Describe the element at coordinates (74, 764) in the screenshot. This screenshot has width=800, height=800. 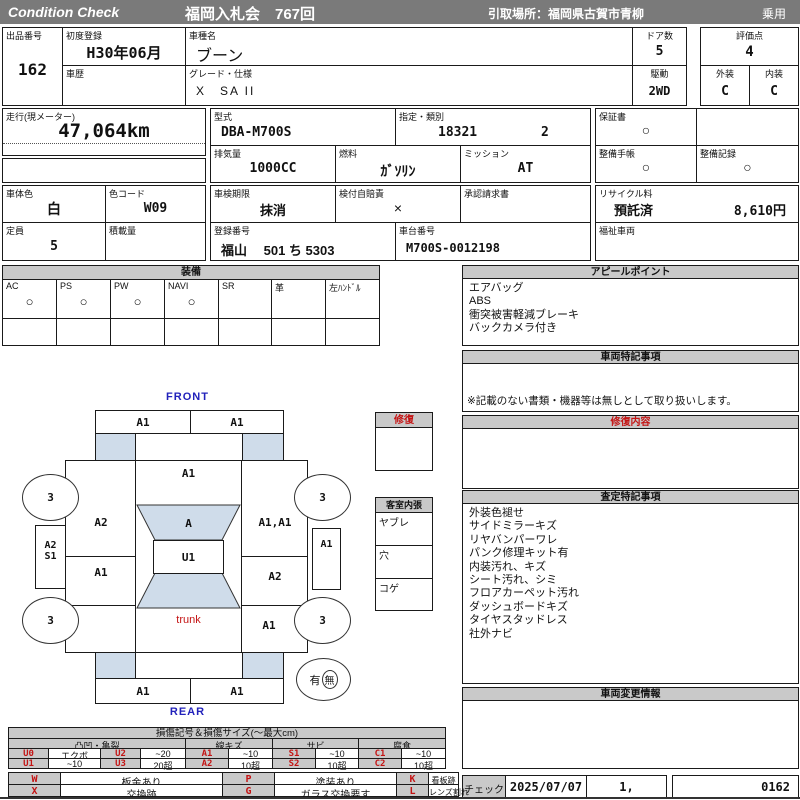
I see `legend-val-u1-label: ~10` at that location.